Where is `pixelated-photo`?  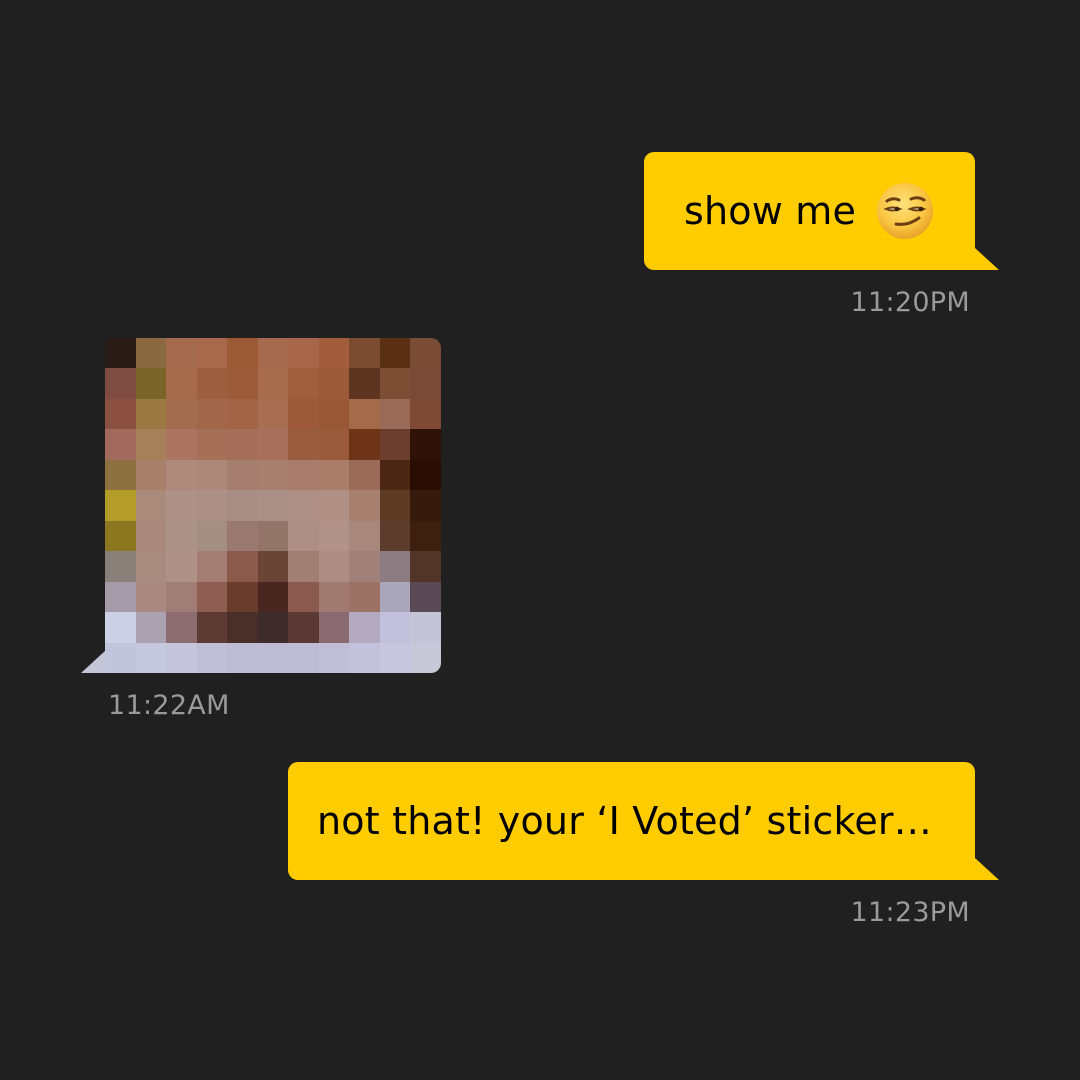
pixelated-photo is located at coordinates (273, 505).